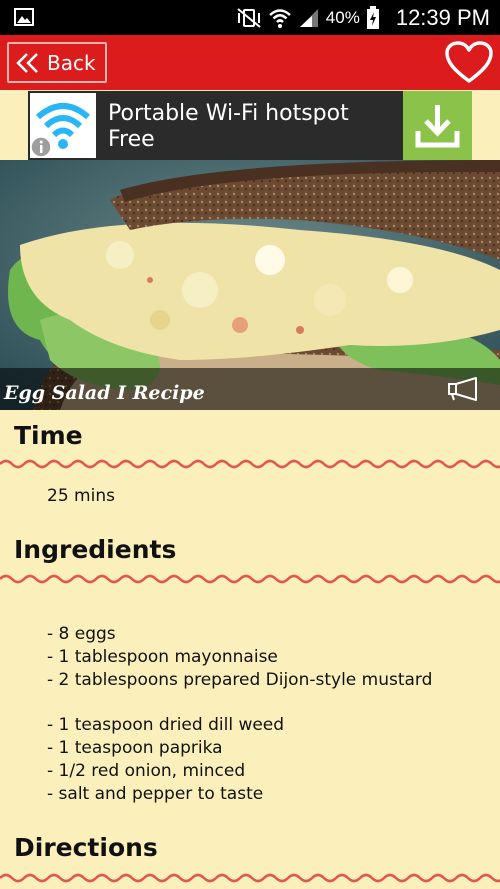 The width and height of the screenshot is (500, 889). I want to click on back-button: Back, so click(57, 62).